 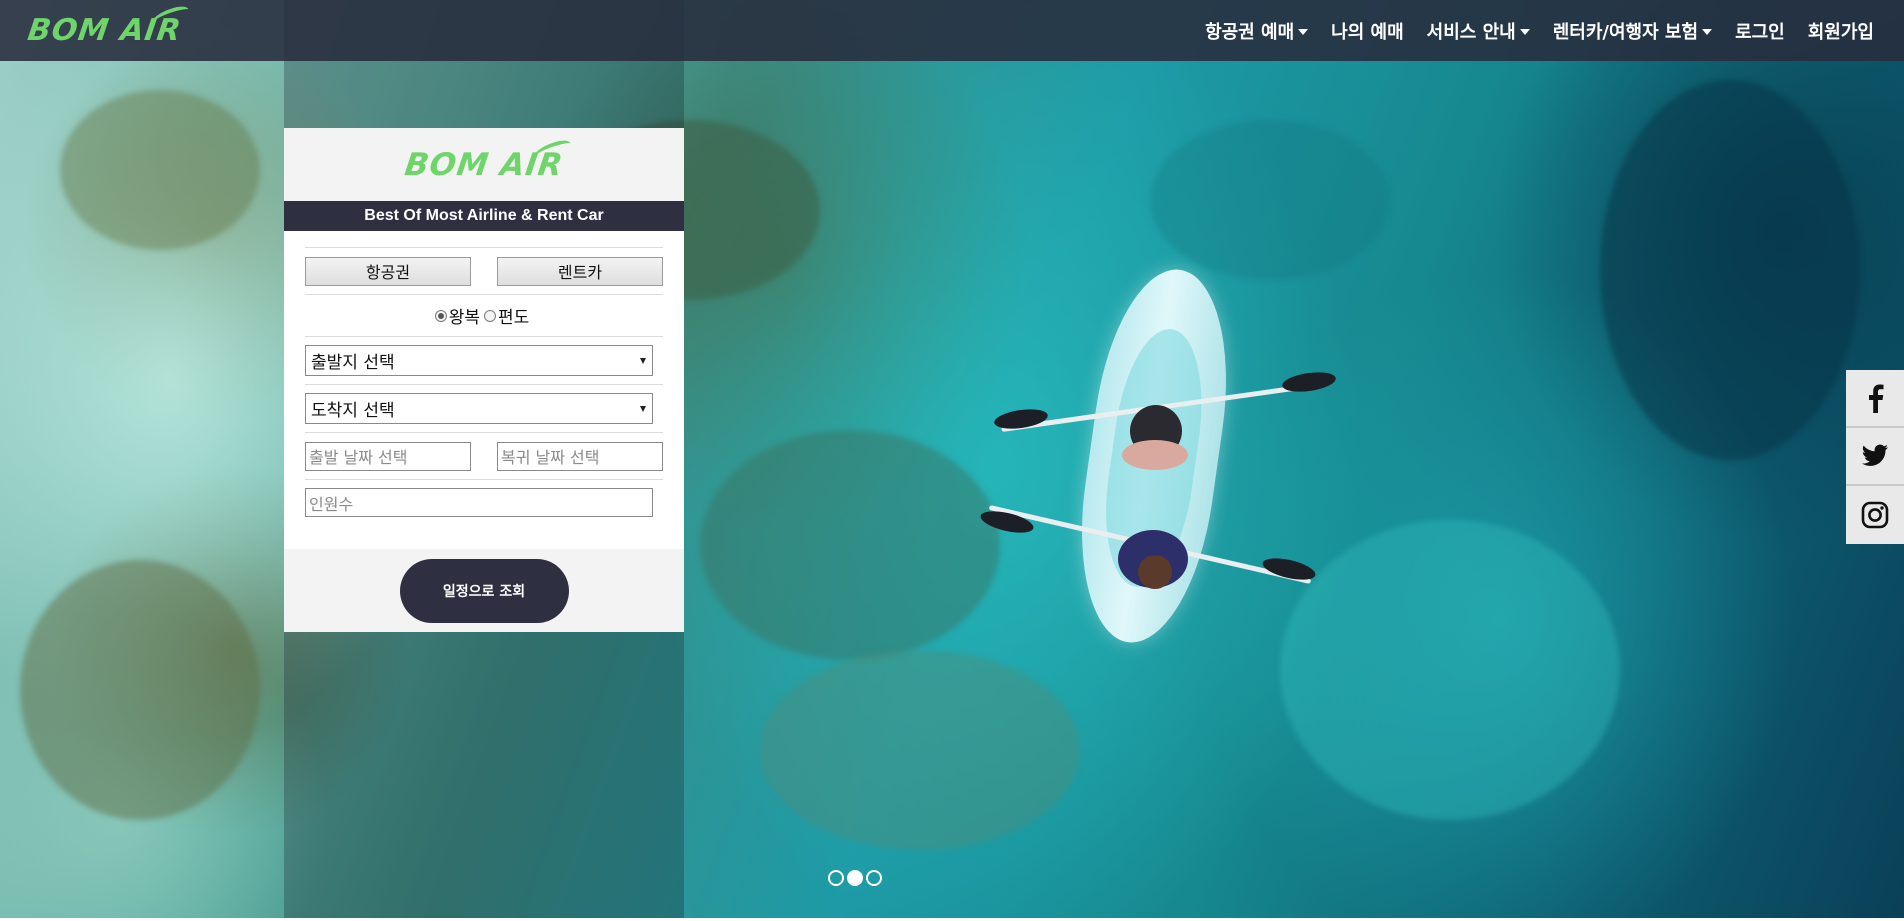 I want to click on facebook-button, so click(x=1875, y=399).